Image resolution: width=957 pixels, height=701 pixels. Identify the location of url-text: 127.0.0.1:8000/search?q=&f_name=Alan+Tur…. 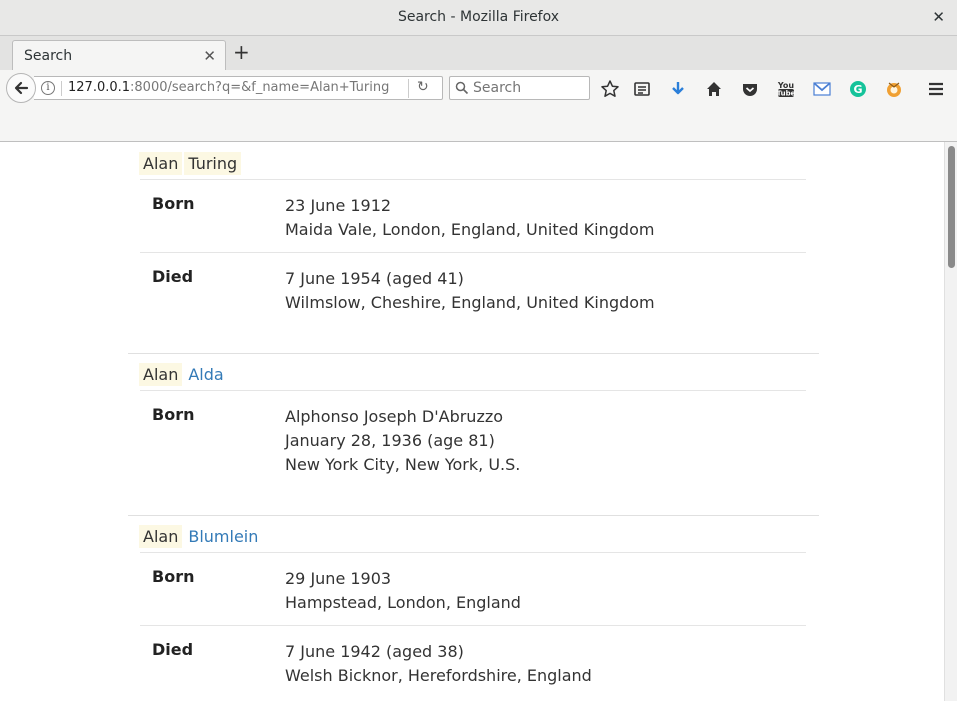
(237, 87).